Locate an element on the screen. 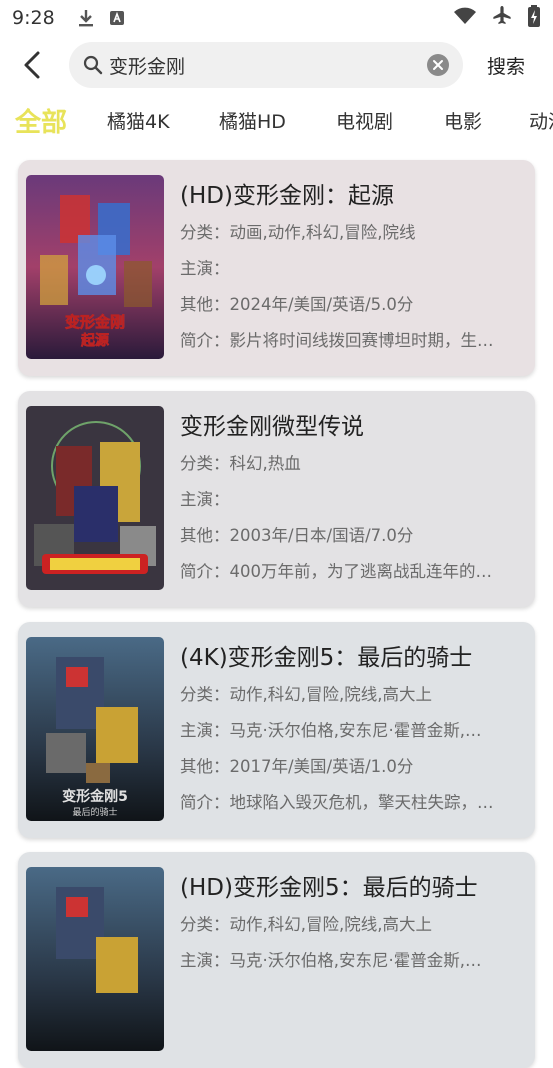  search-icon is located at coordinates (93, 65).